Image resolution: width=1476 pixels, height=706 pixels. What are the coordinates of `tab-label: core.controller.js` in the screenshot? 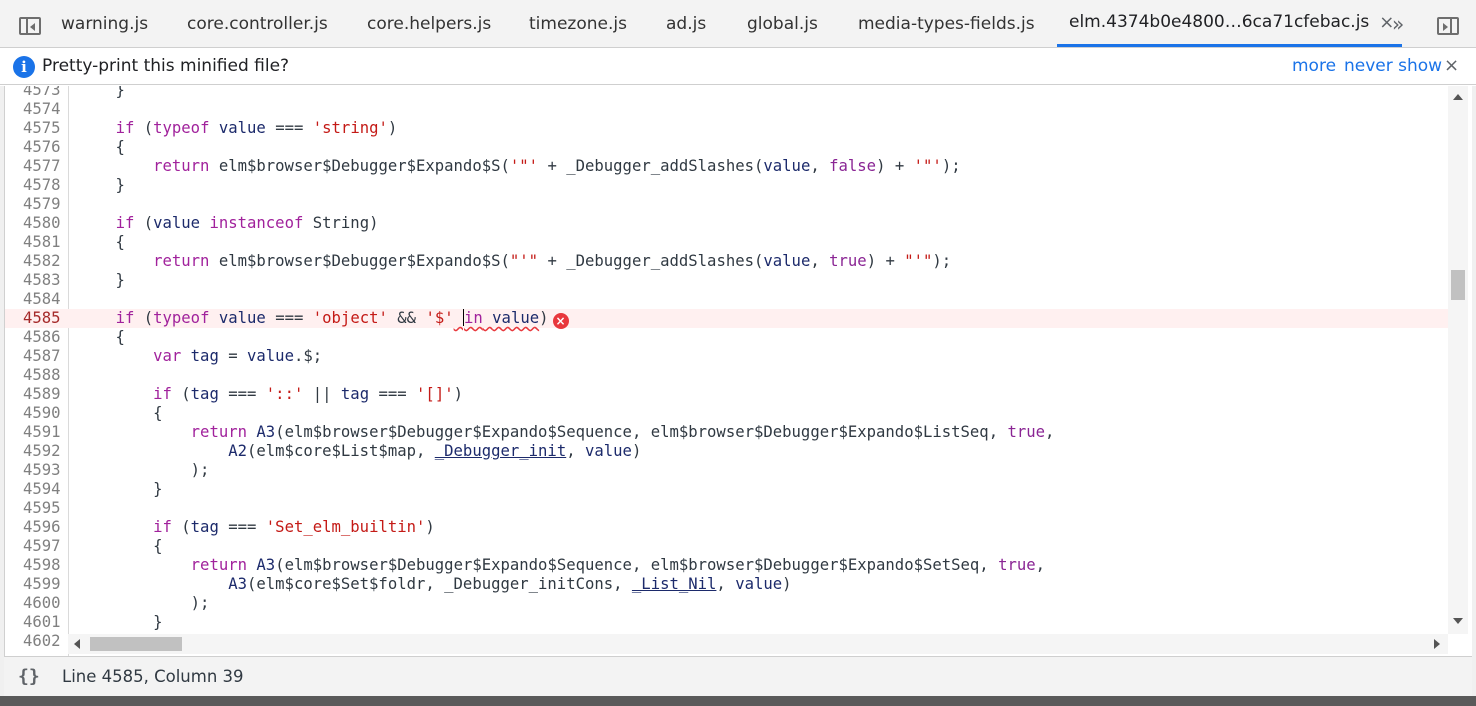 It's located at (257, 23).